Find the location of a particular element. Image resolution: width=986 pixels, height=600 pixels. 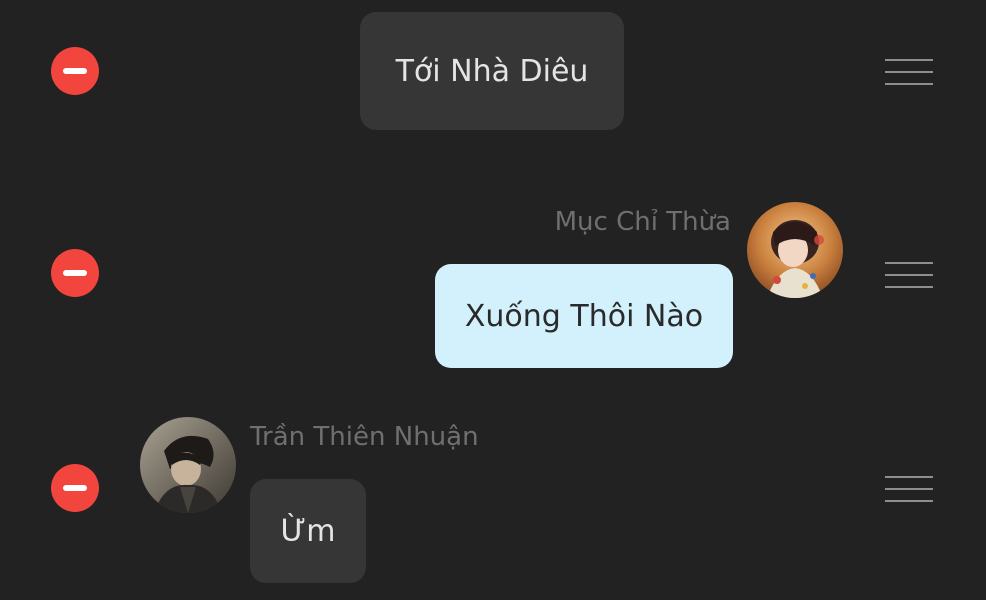

outgoing-message-bubble: Xuống Thôi Nào is located at coordinates (584, 316).